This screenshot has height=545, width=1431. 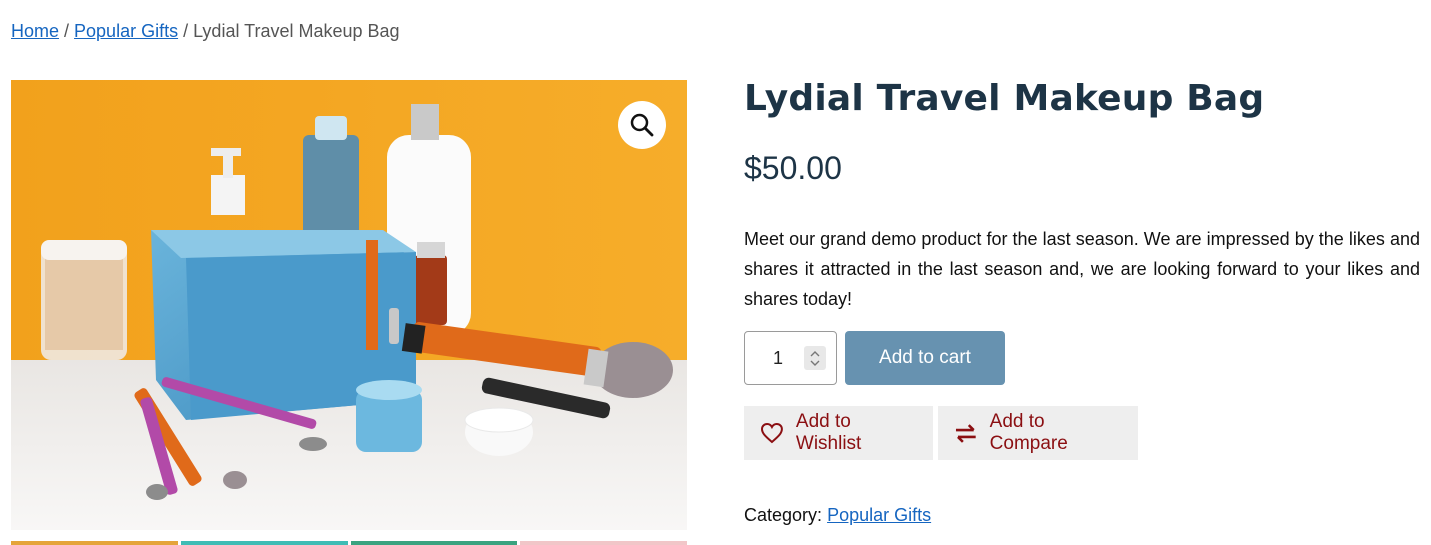 What do you see at coordinates (790, 358) in the screenshot?
I see `quantity-stepper: 1` at bounding box center [790, 358].